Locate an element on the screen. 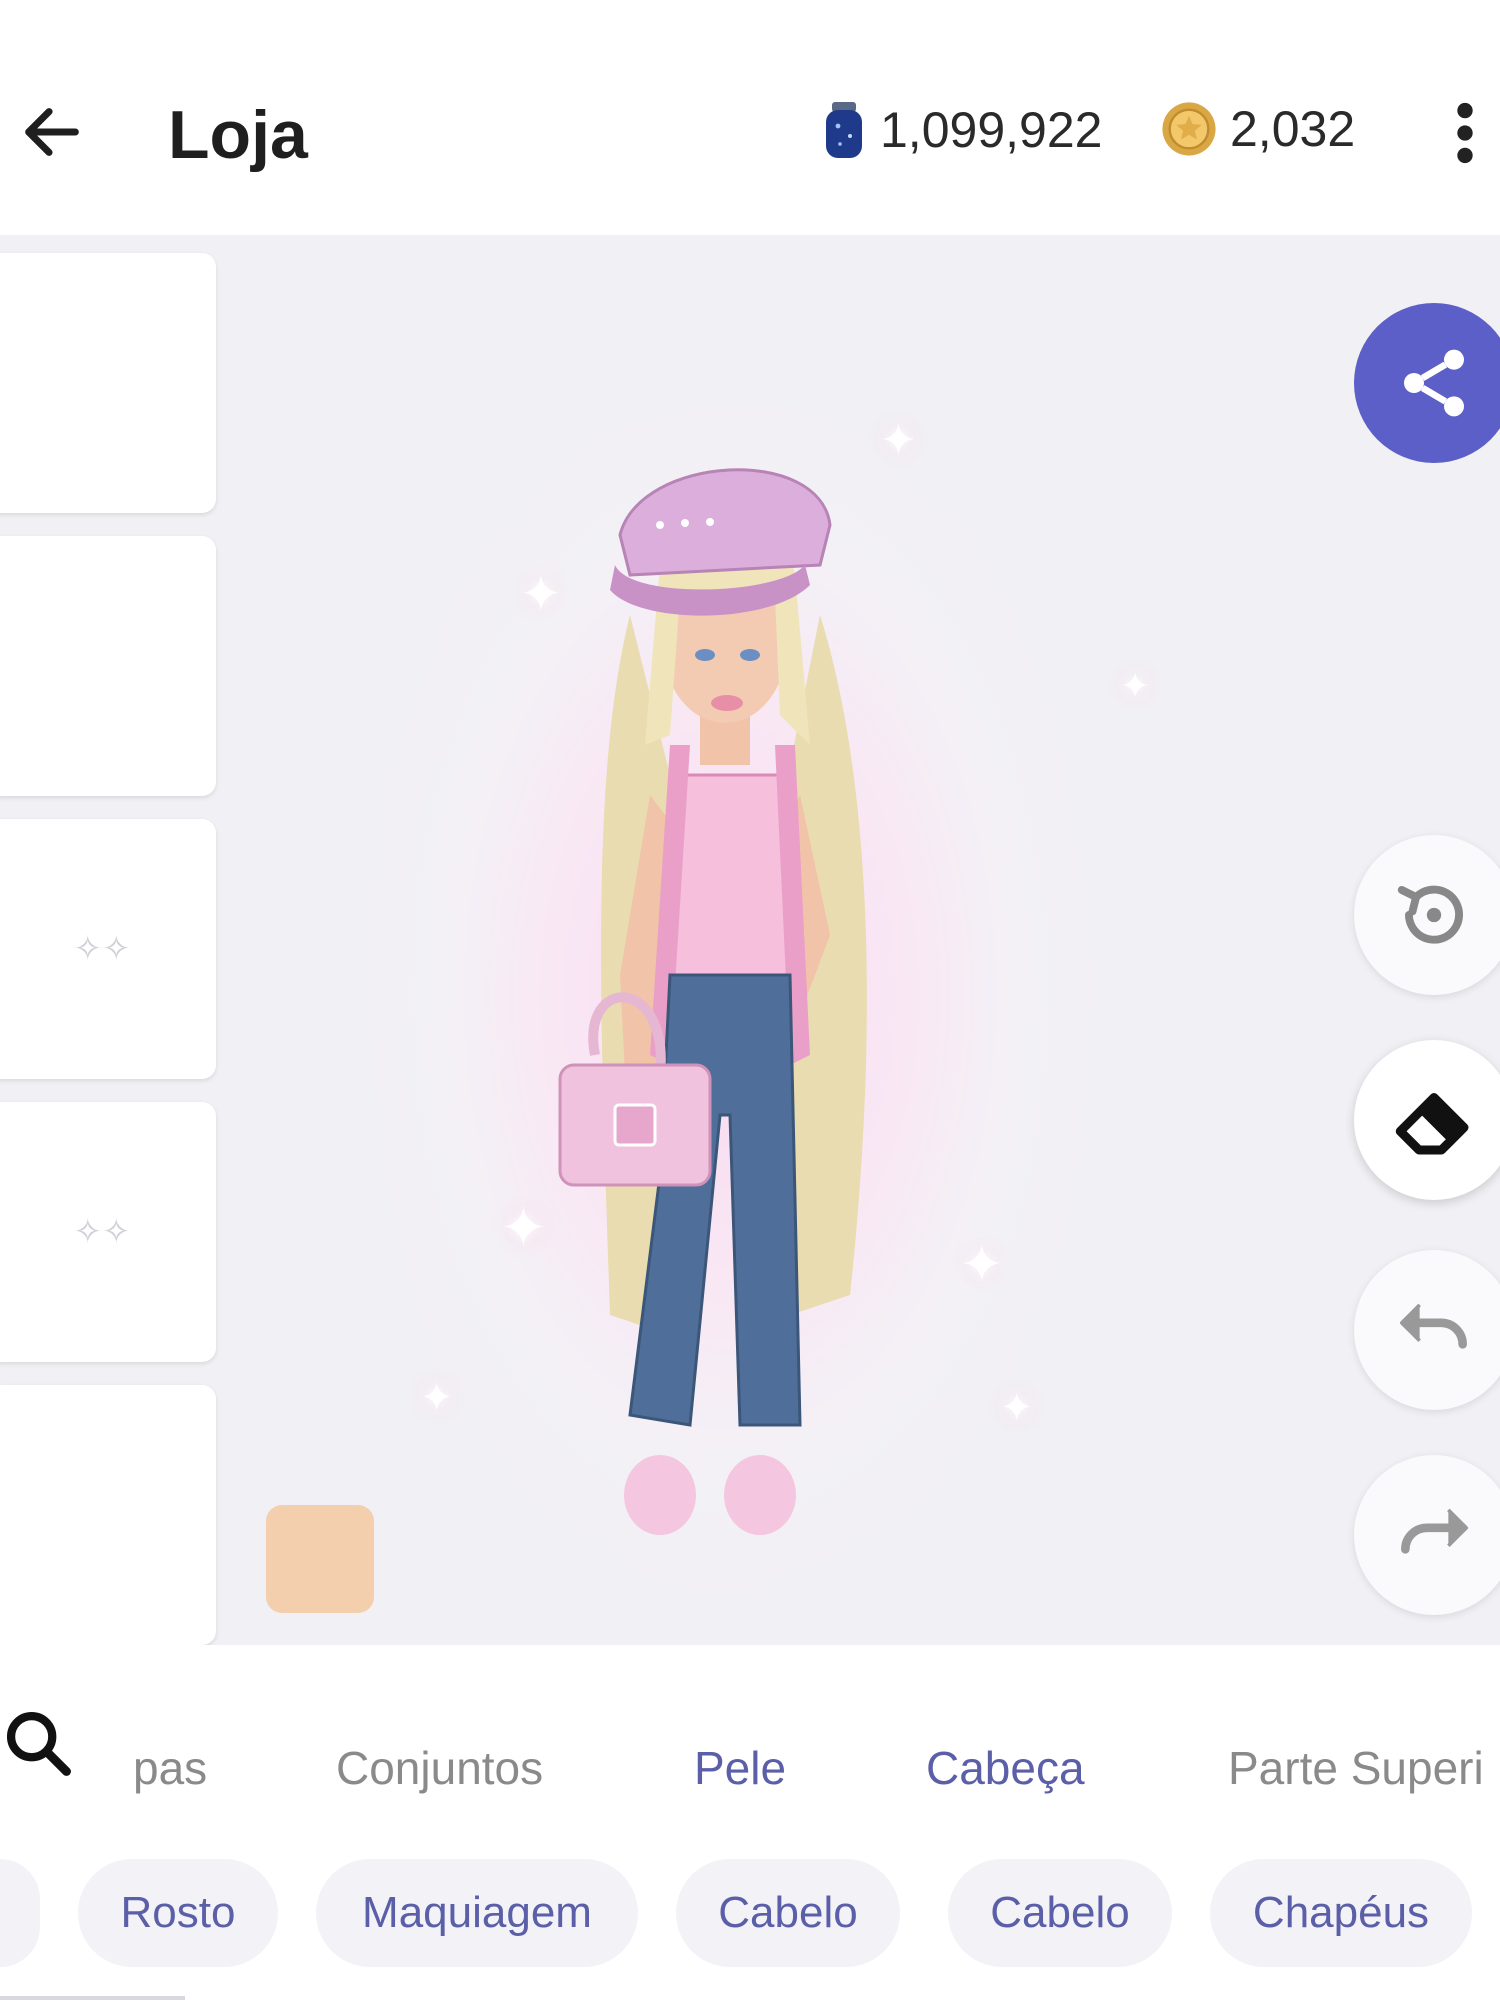 The image size is (1500, 2000). reset-button is located at coordinates (1427, 915).